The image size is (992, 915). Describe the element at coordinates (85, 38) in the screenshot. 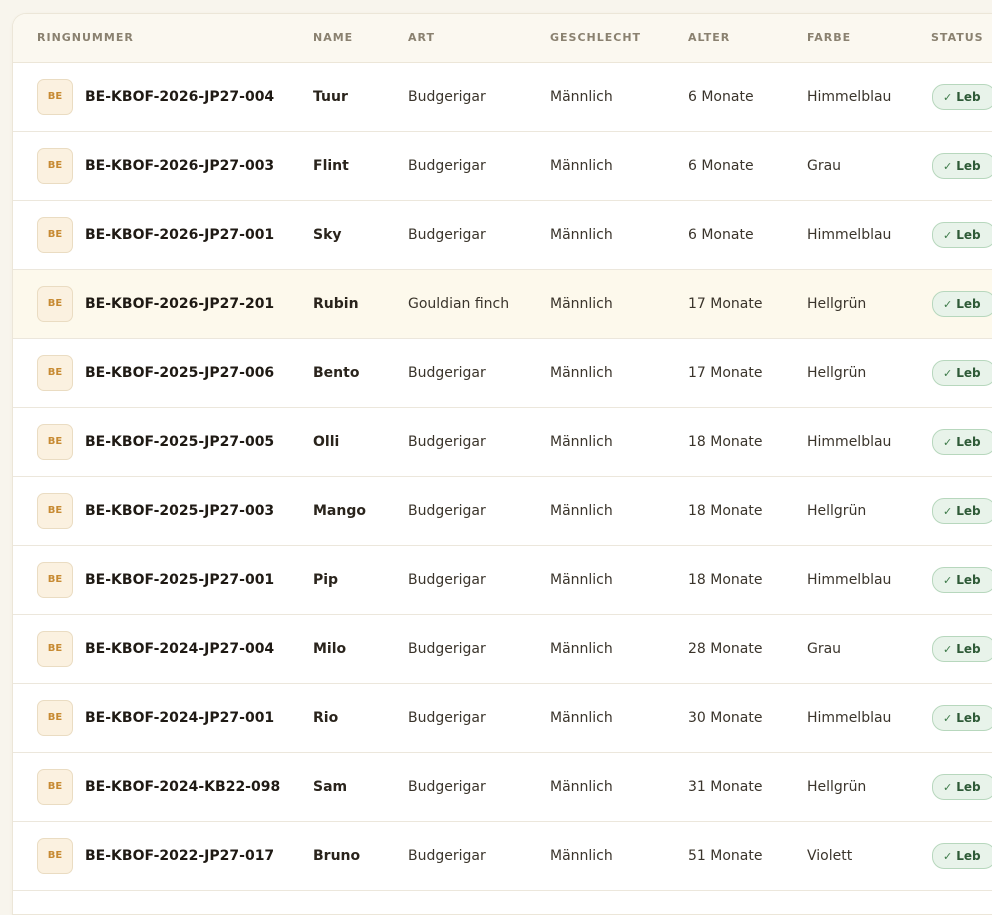

I see `column-header-ring: RINGNUMMER` at that location.